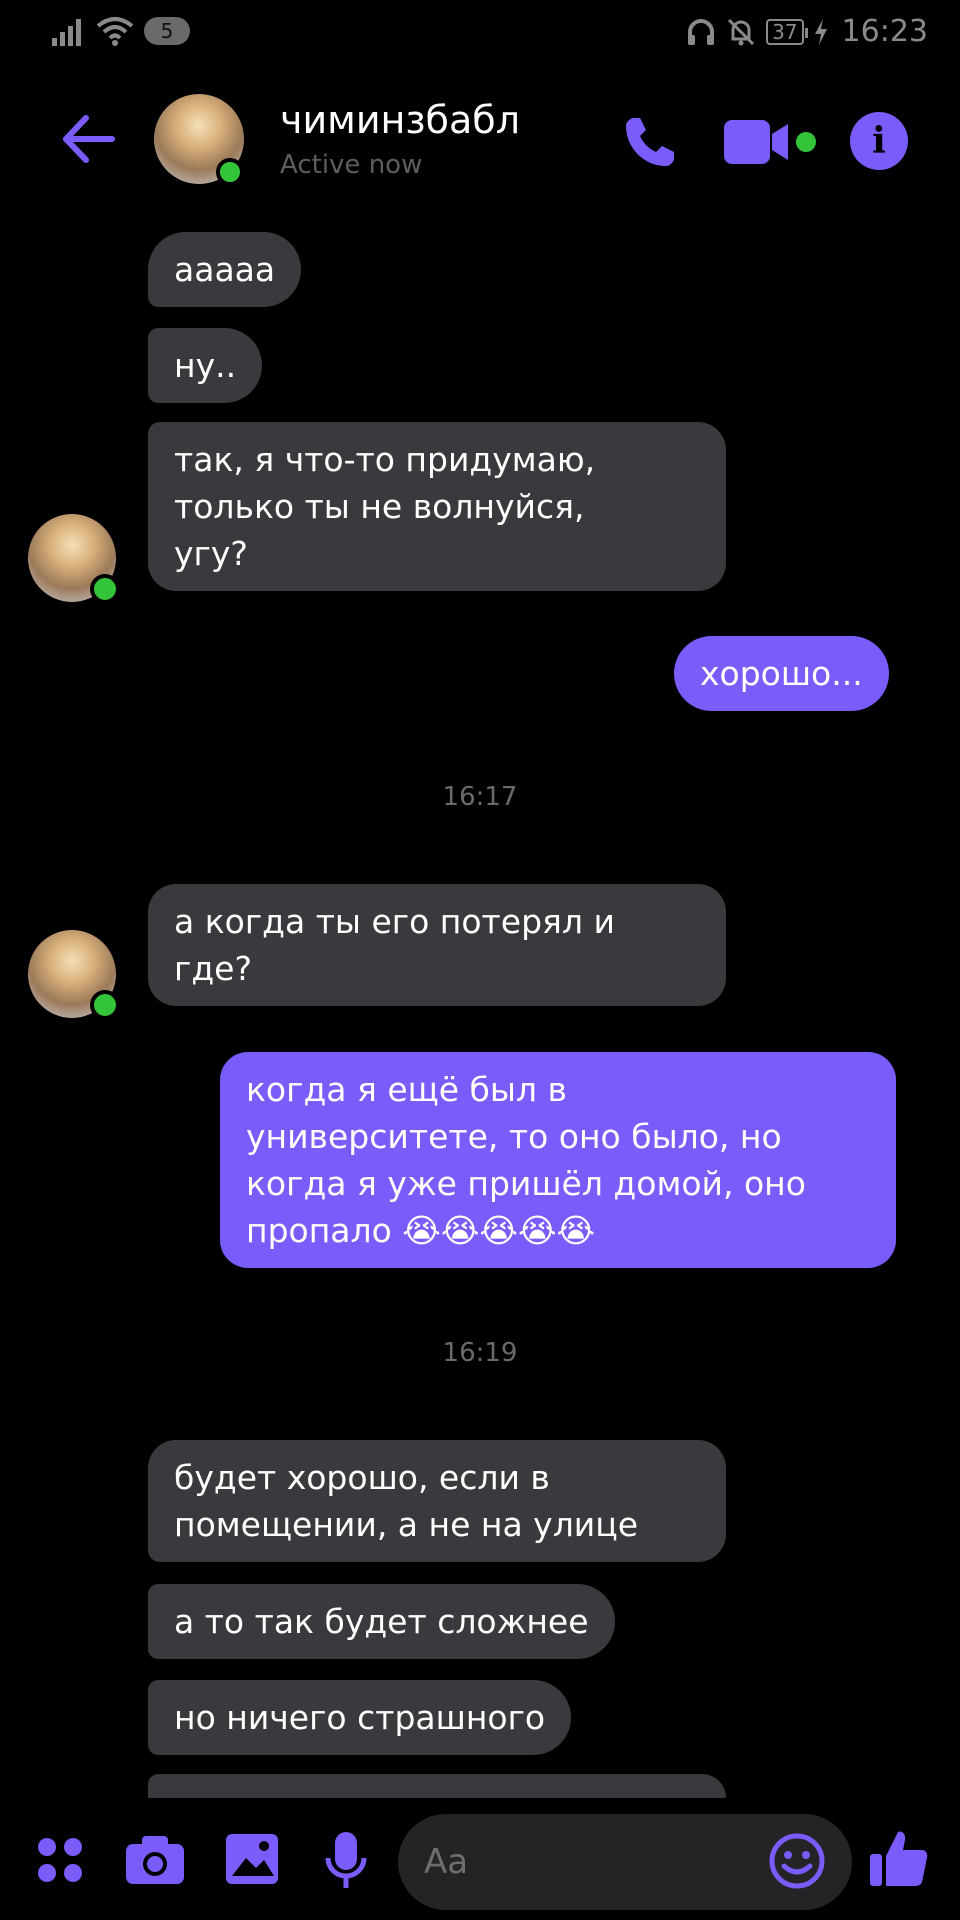 The image size is (960, 1920). I want to click on timestamp: 16:19, so click(480, 1353).